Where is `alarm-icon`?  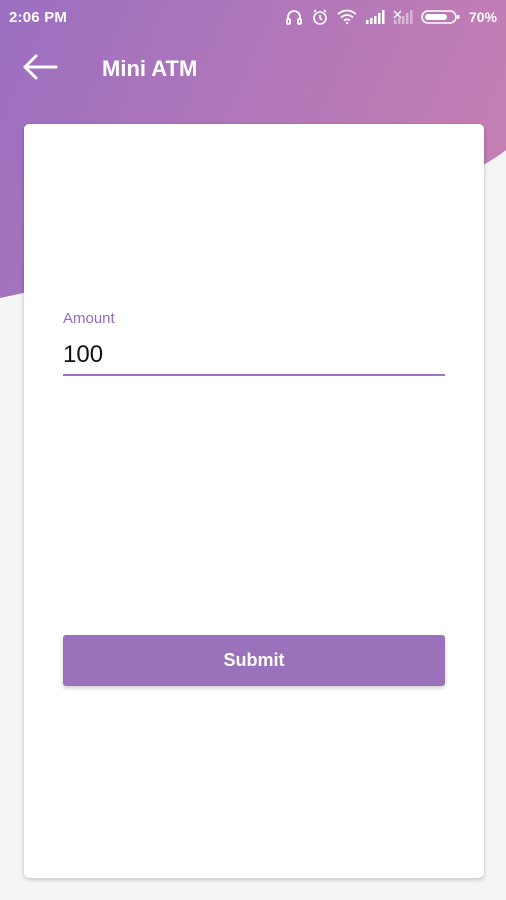
alarm-icon is located at coordinates (320, 17).